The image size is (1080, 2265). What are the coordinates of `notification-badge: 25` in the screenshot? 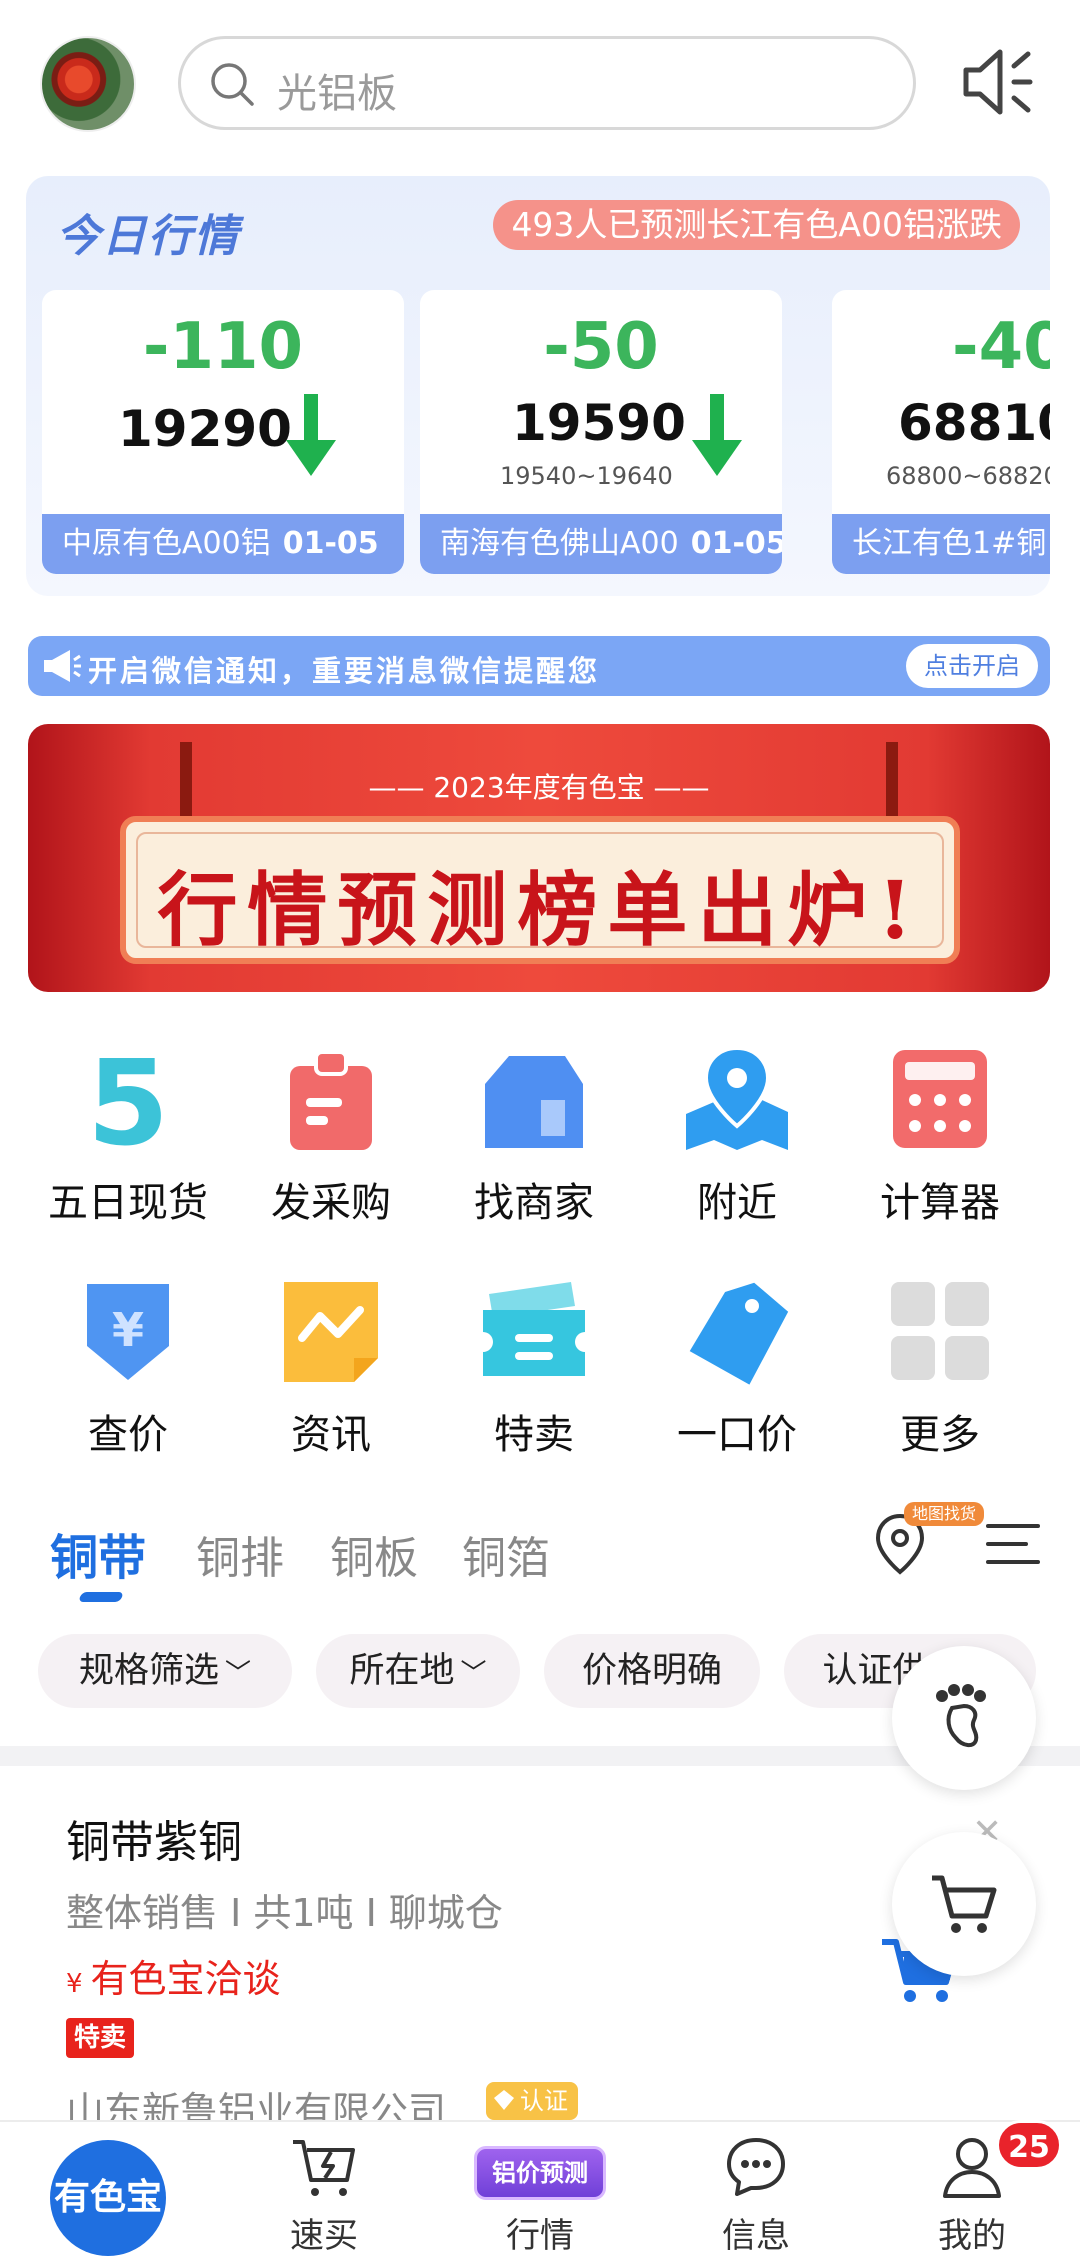 It's located at (1029, 2145).